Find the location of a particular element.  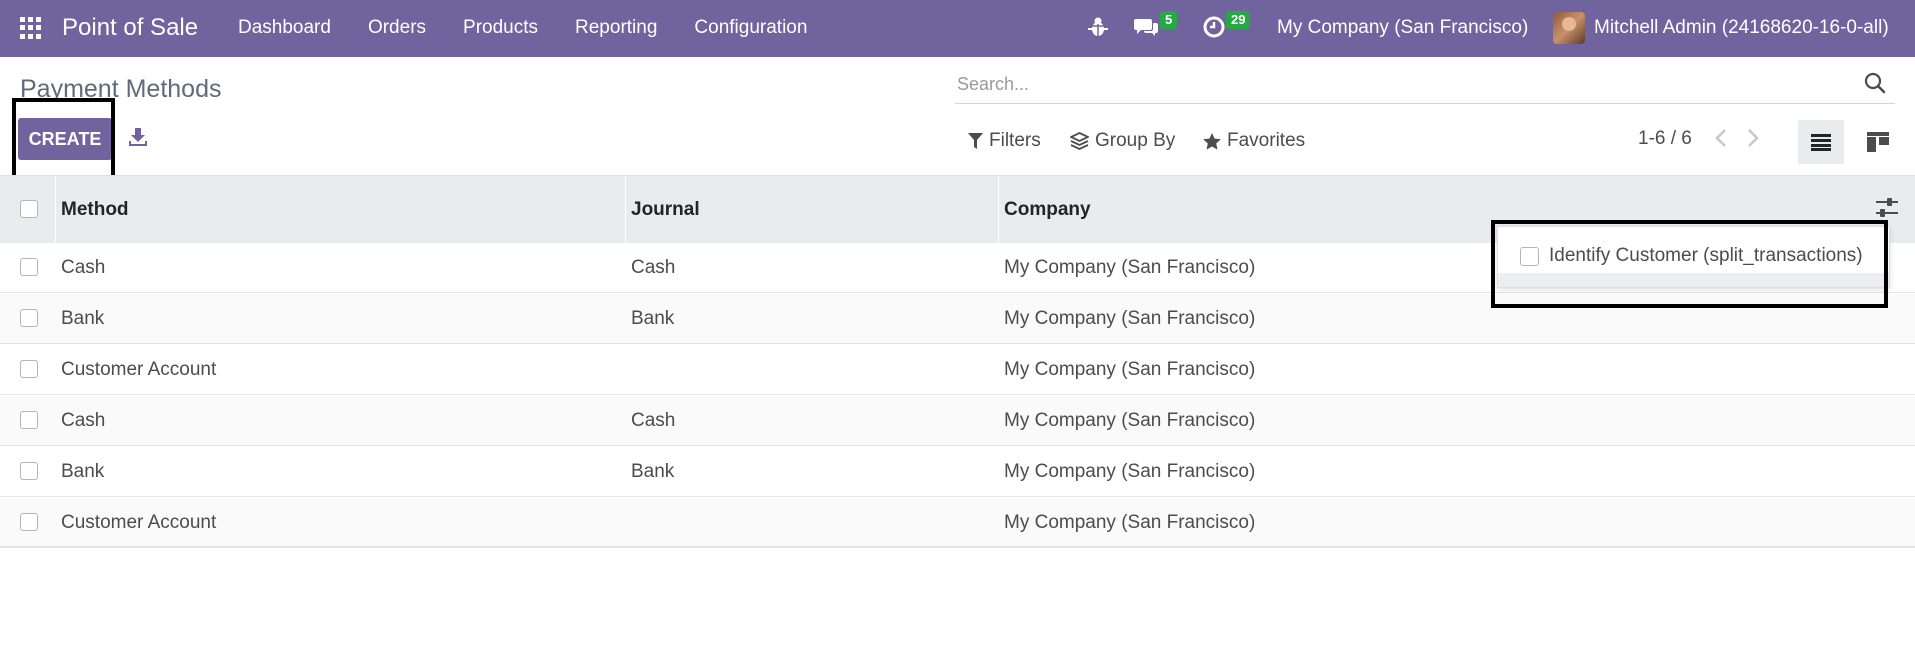

search-icon is located at coordinates (1875, 83).